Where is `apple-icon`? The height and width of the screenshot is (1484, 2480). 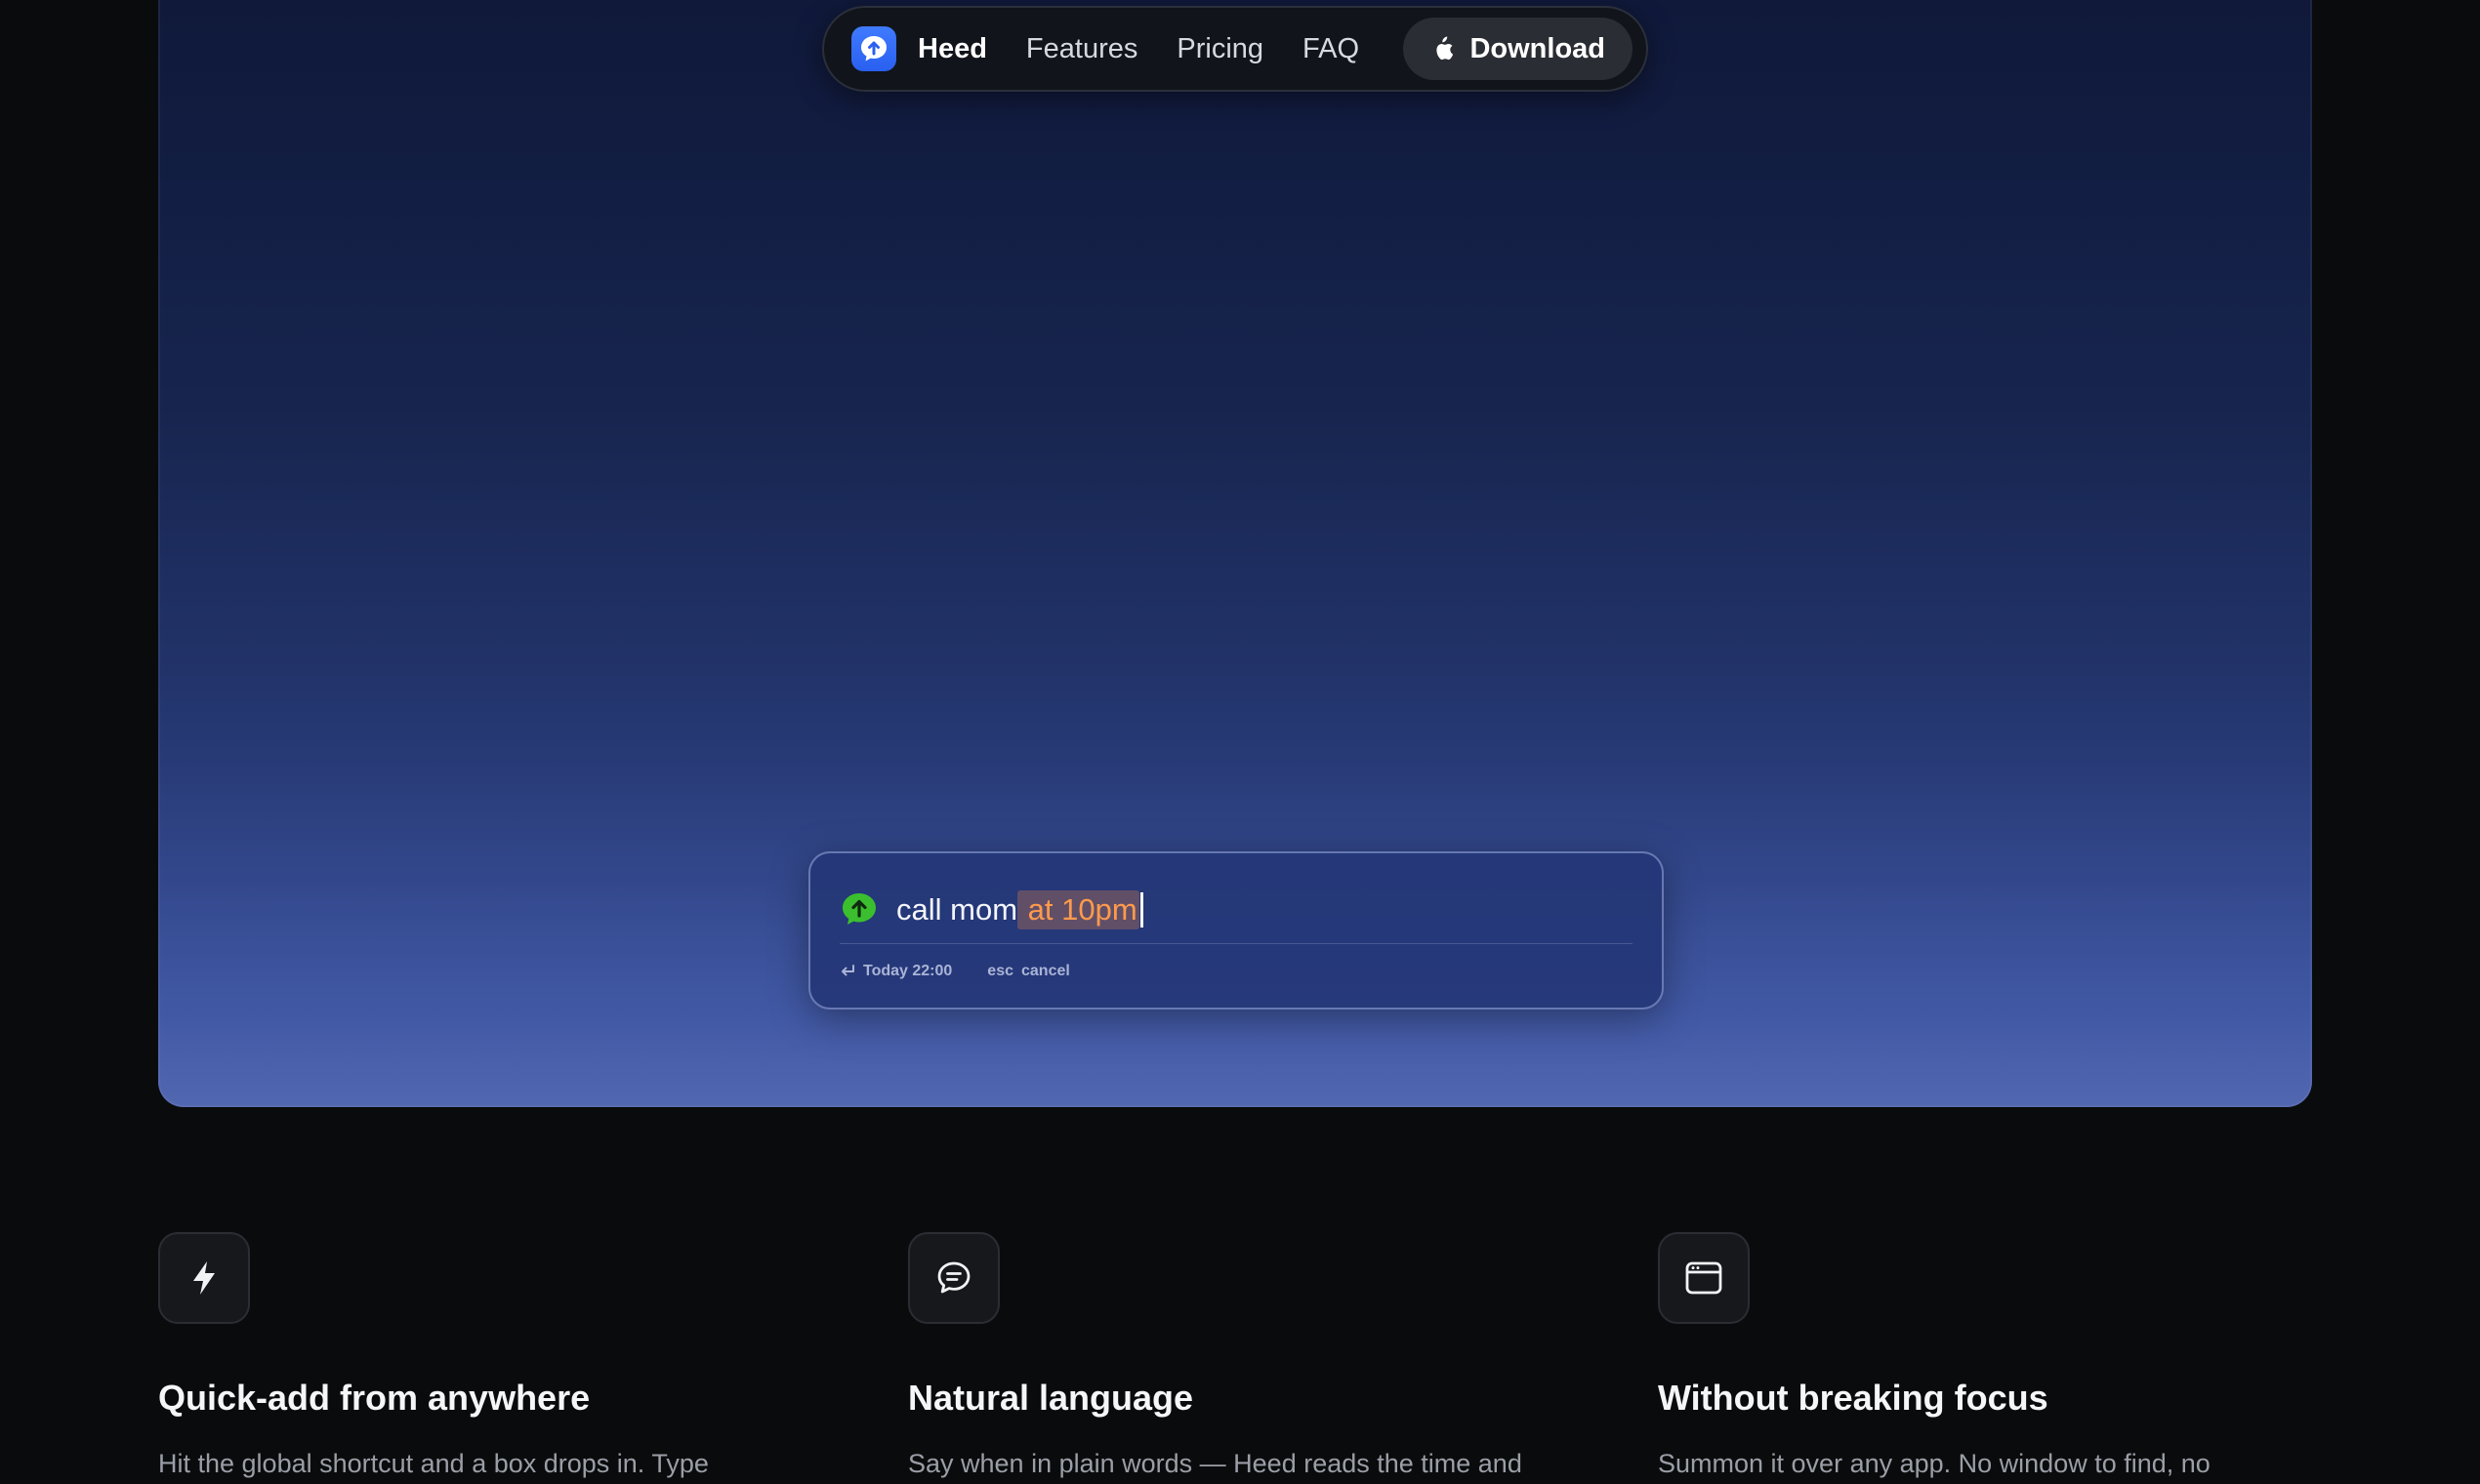
apple-icon is located at coordinates (1443, 49).